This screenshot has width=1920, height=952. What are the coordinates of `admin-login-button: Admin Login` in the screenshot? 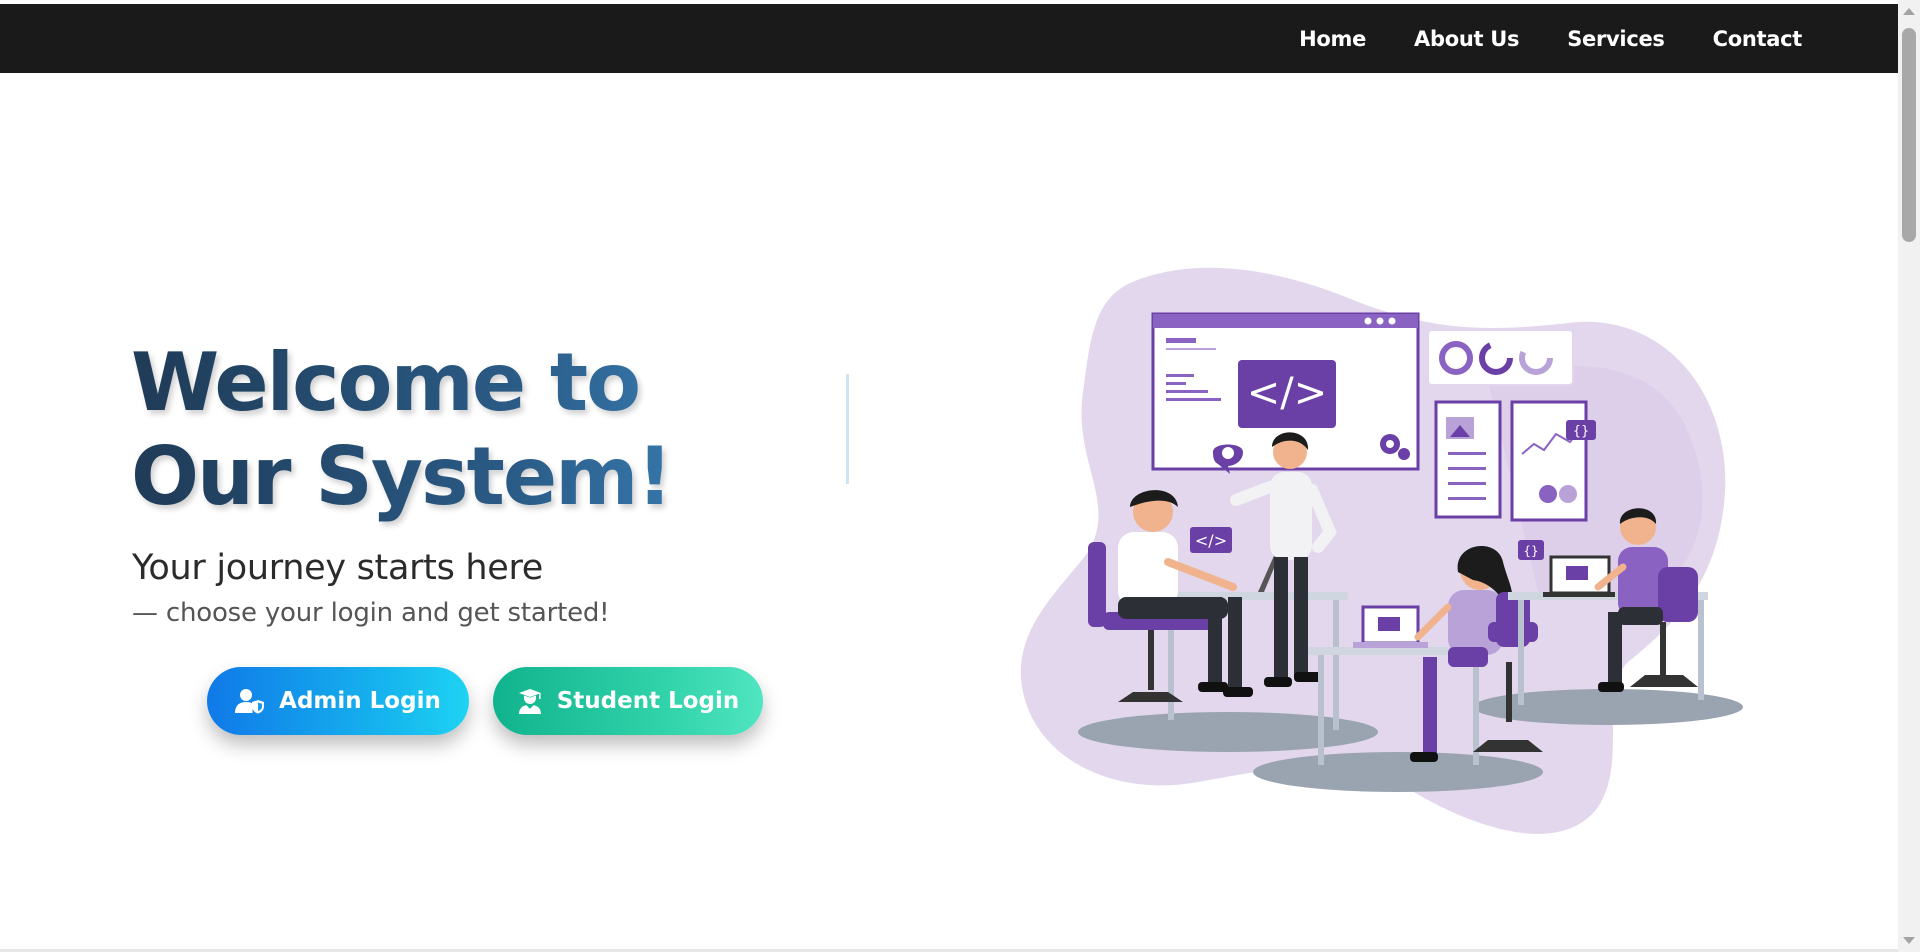 It's located at (338, 701).